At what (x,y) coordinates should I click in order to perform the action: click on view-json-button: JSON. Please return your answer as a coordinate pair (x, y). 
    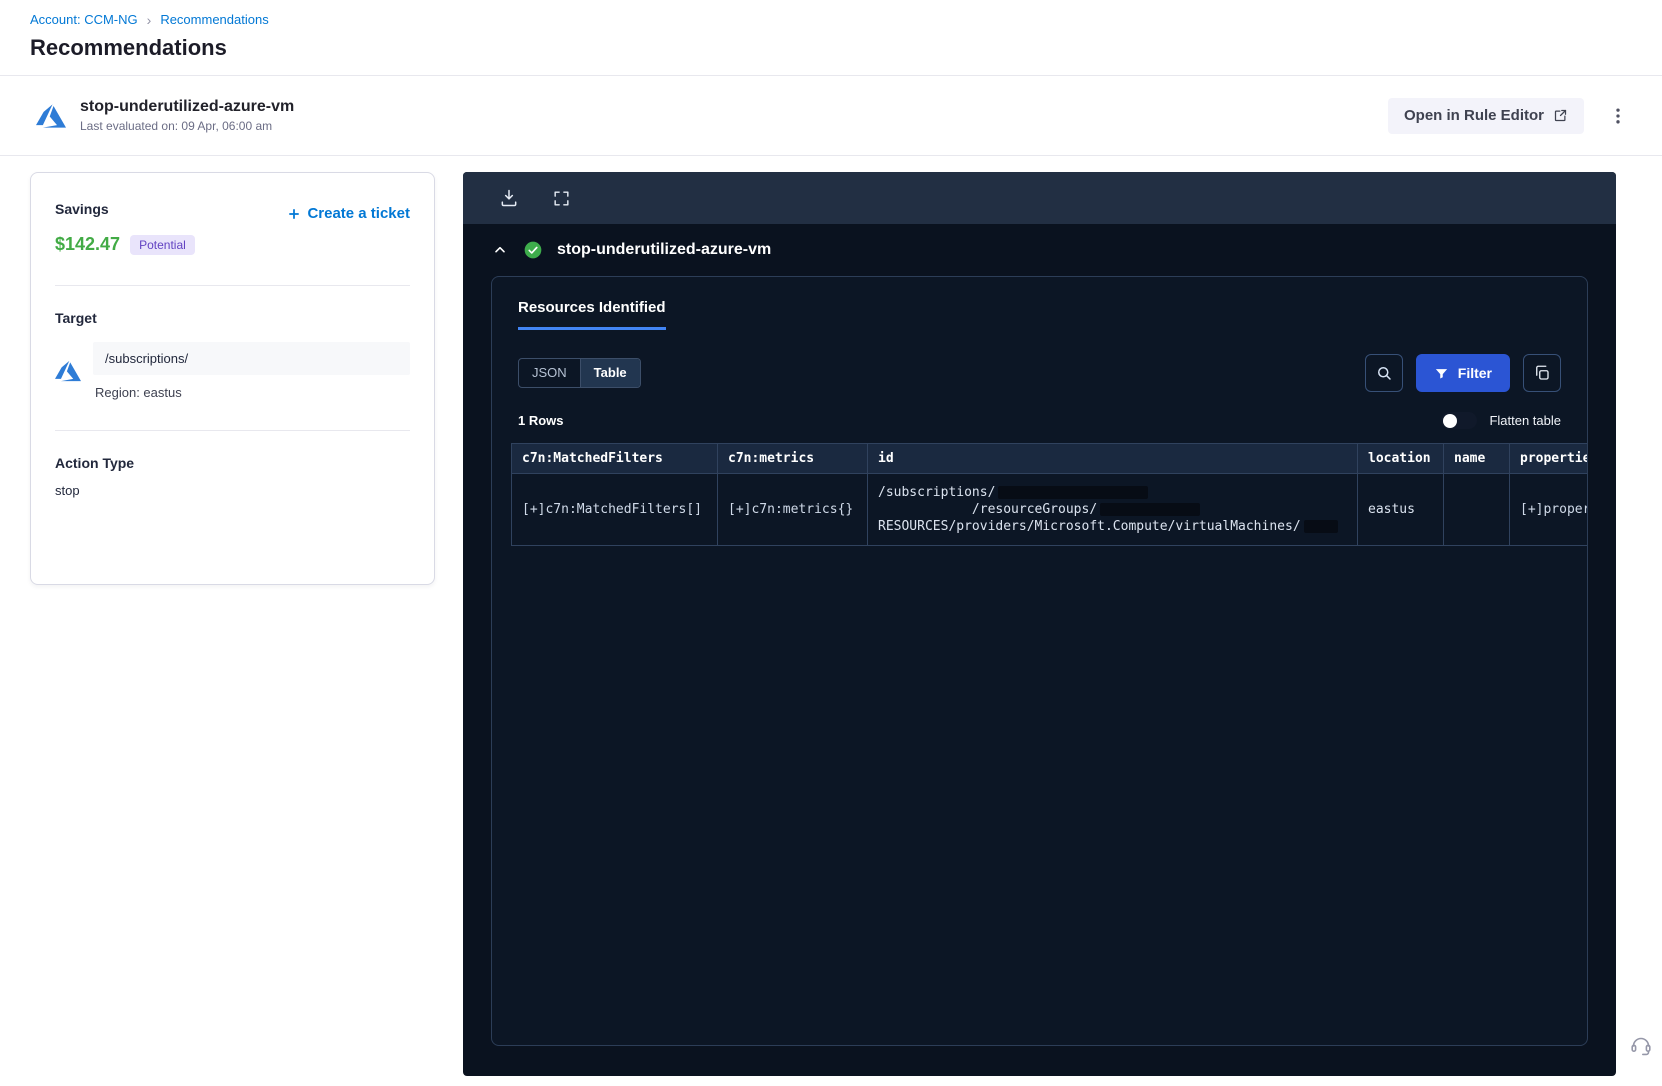
    Looking at the image, I should click on (549, 373).